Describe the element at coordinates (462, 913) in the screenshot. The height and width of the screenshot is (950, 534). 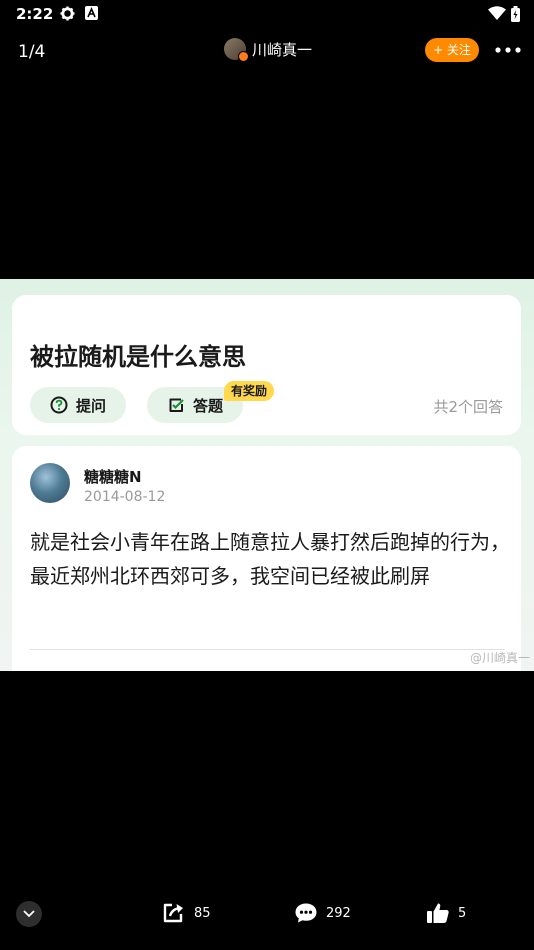
I see `like-count: 5` at that location.